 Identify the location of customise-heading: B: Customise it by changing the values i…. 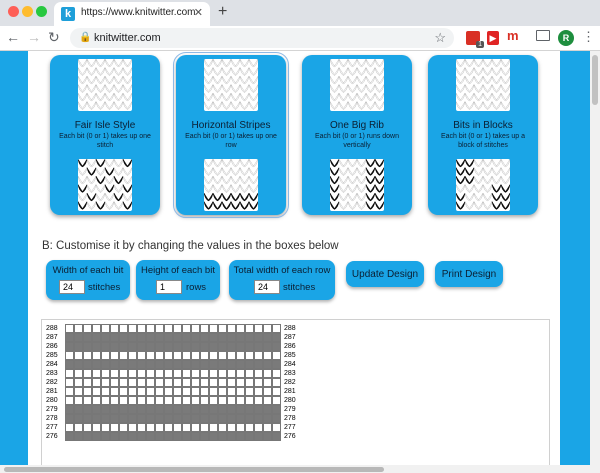
(190, 246).